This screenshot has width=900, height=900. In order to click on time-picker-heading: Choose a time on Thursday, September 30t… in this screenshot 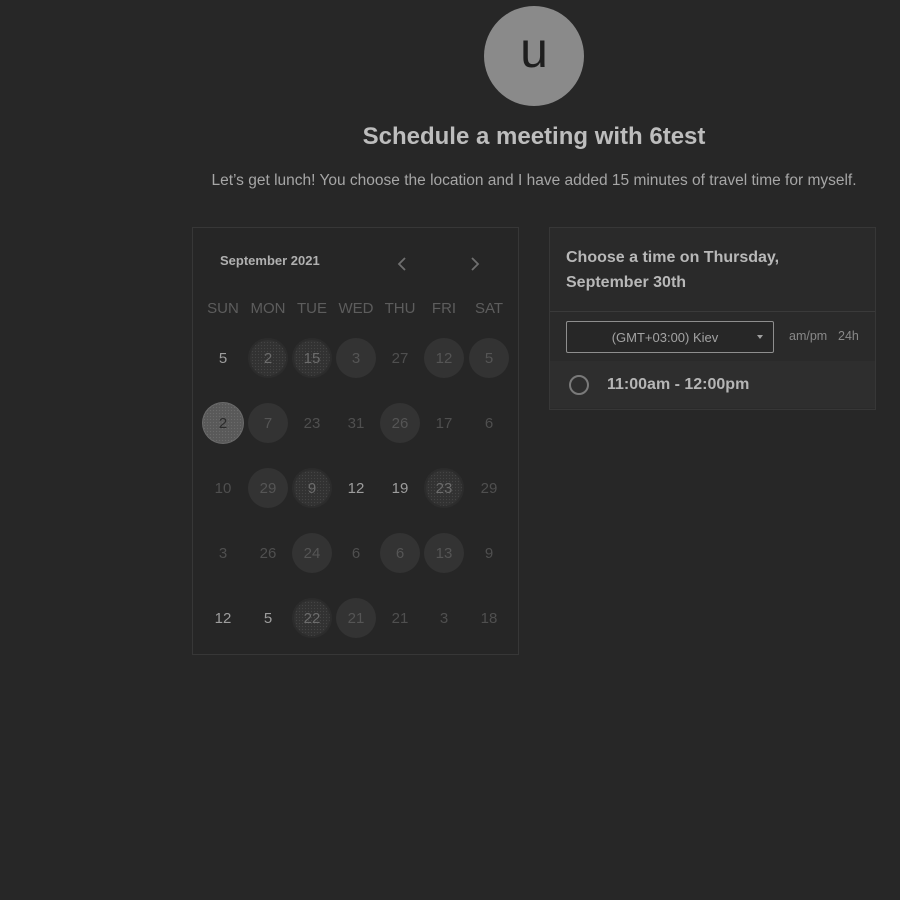, I will do `click(673, 270)`.